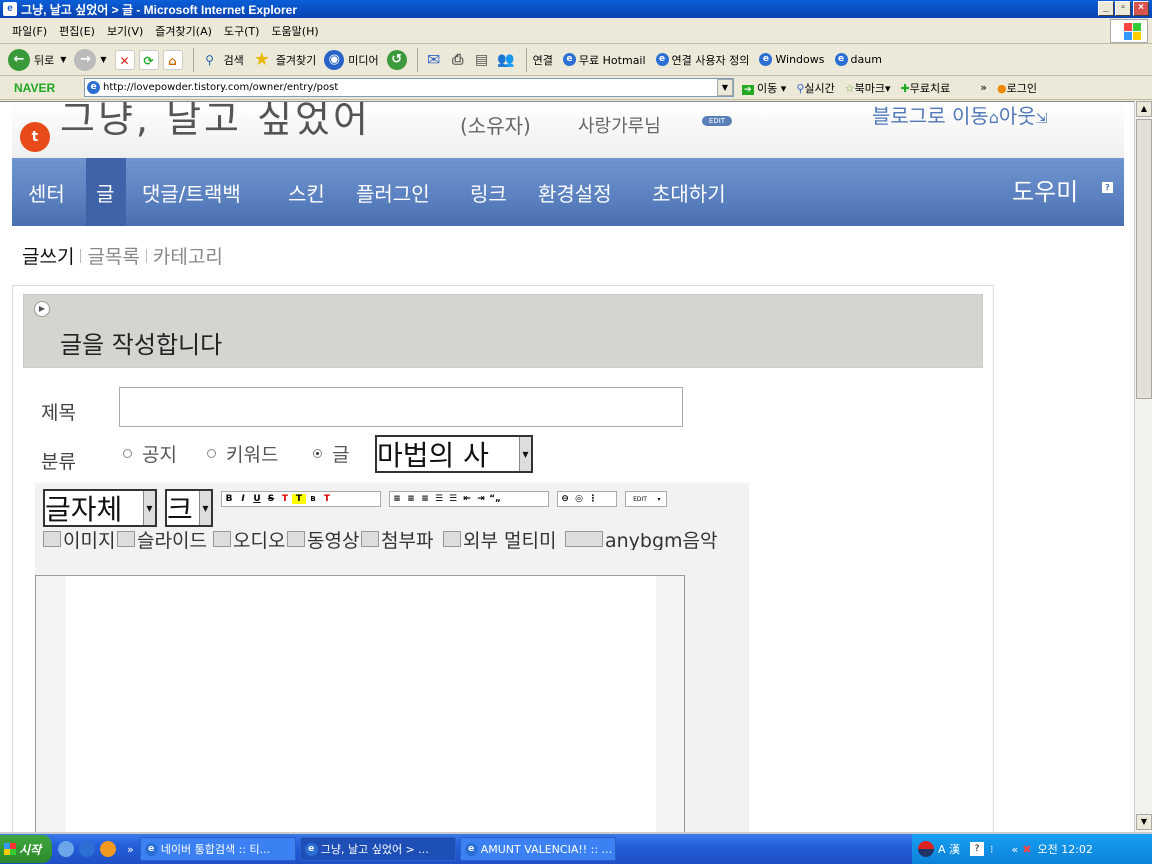  I want to click on realtime-button: ⚲실시간, so click(815, 88).